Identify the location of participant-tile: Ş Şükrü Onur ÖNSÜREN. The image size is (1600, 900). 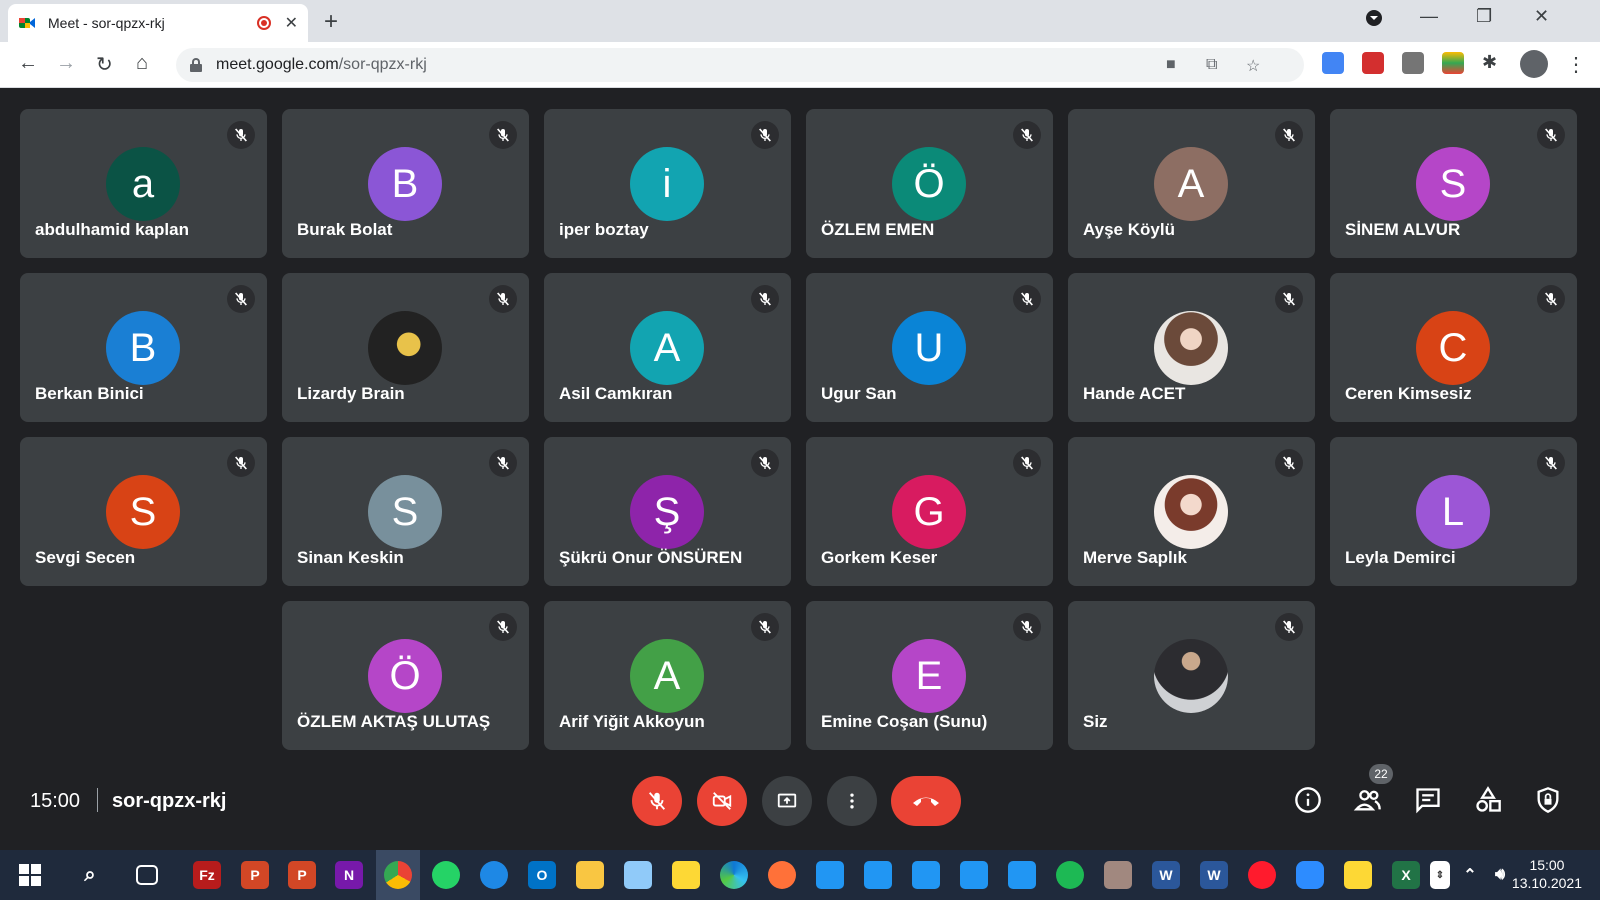
(667, 511).